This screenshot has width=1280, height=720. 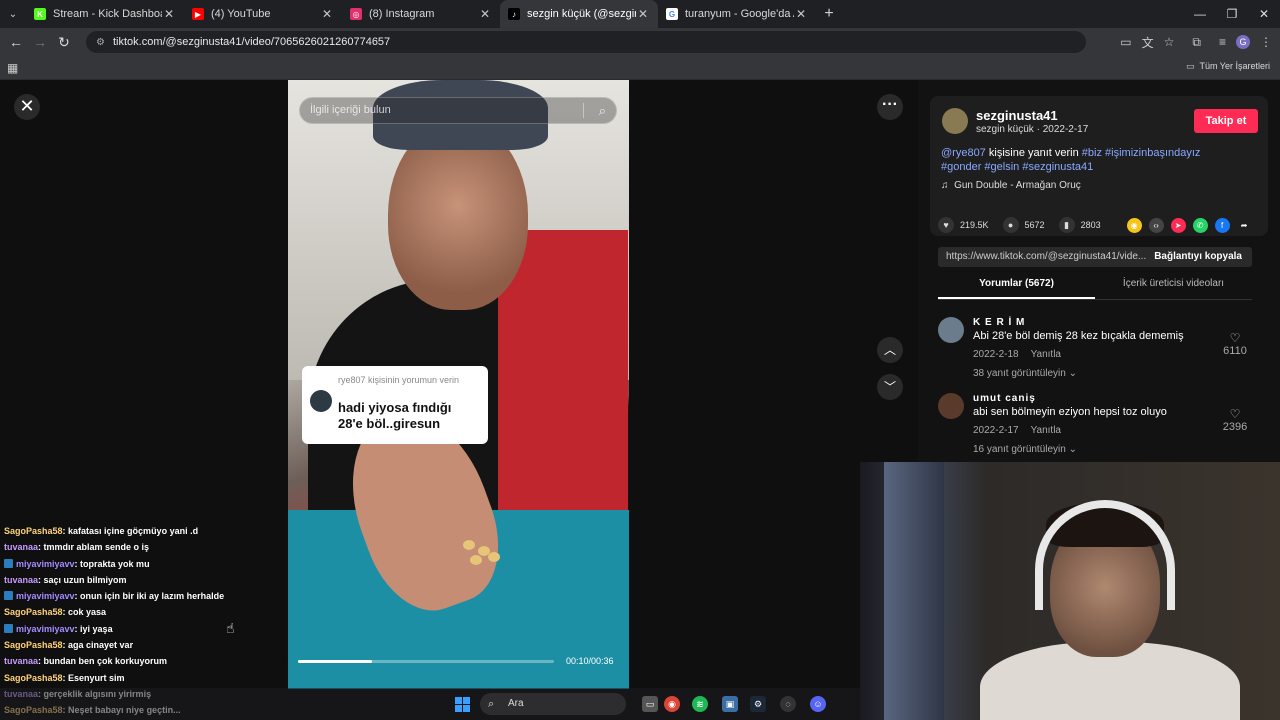 I want to click on browser-tab: ◎ (8) Instagram ✕, so click(x=421, y=14).